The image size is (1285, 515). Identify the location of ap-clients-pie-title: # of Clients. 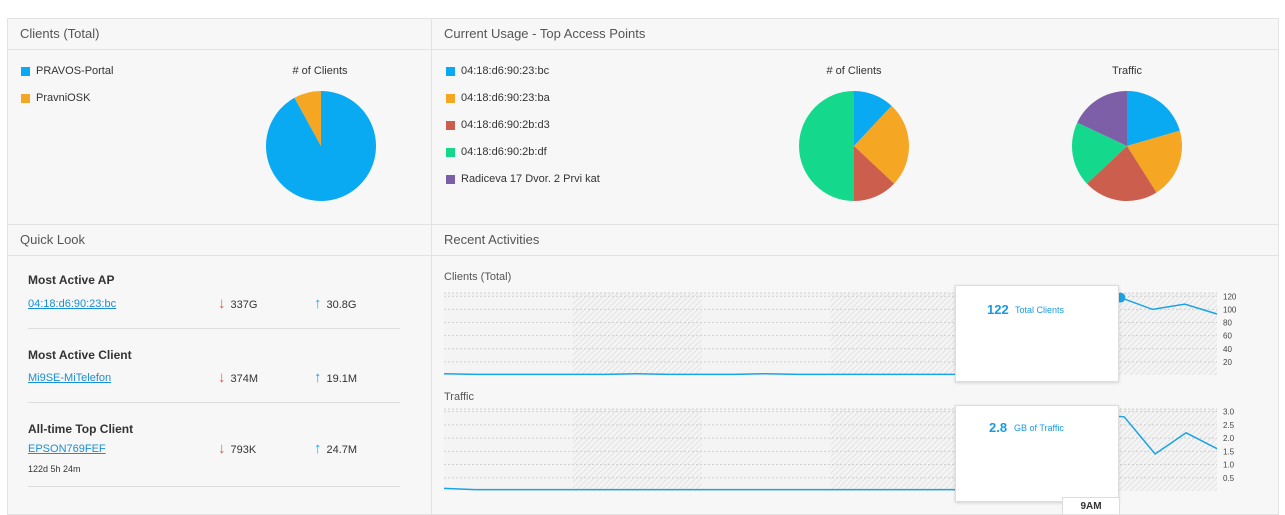
(854, 71).